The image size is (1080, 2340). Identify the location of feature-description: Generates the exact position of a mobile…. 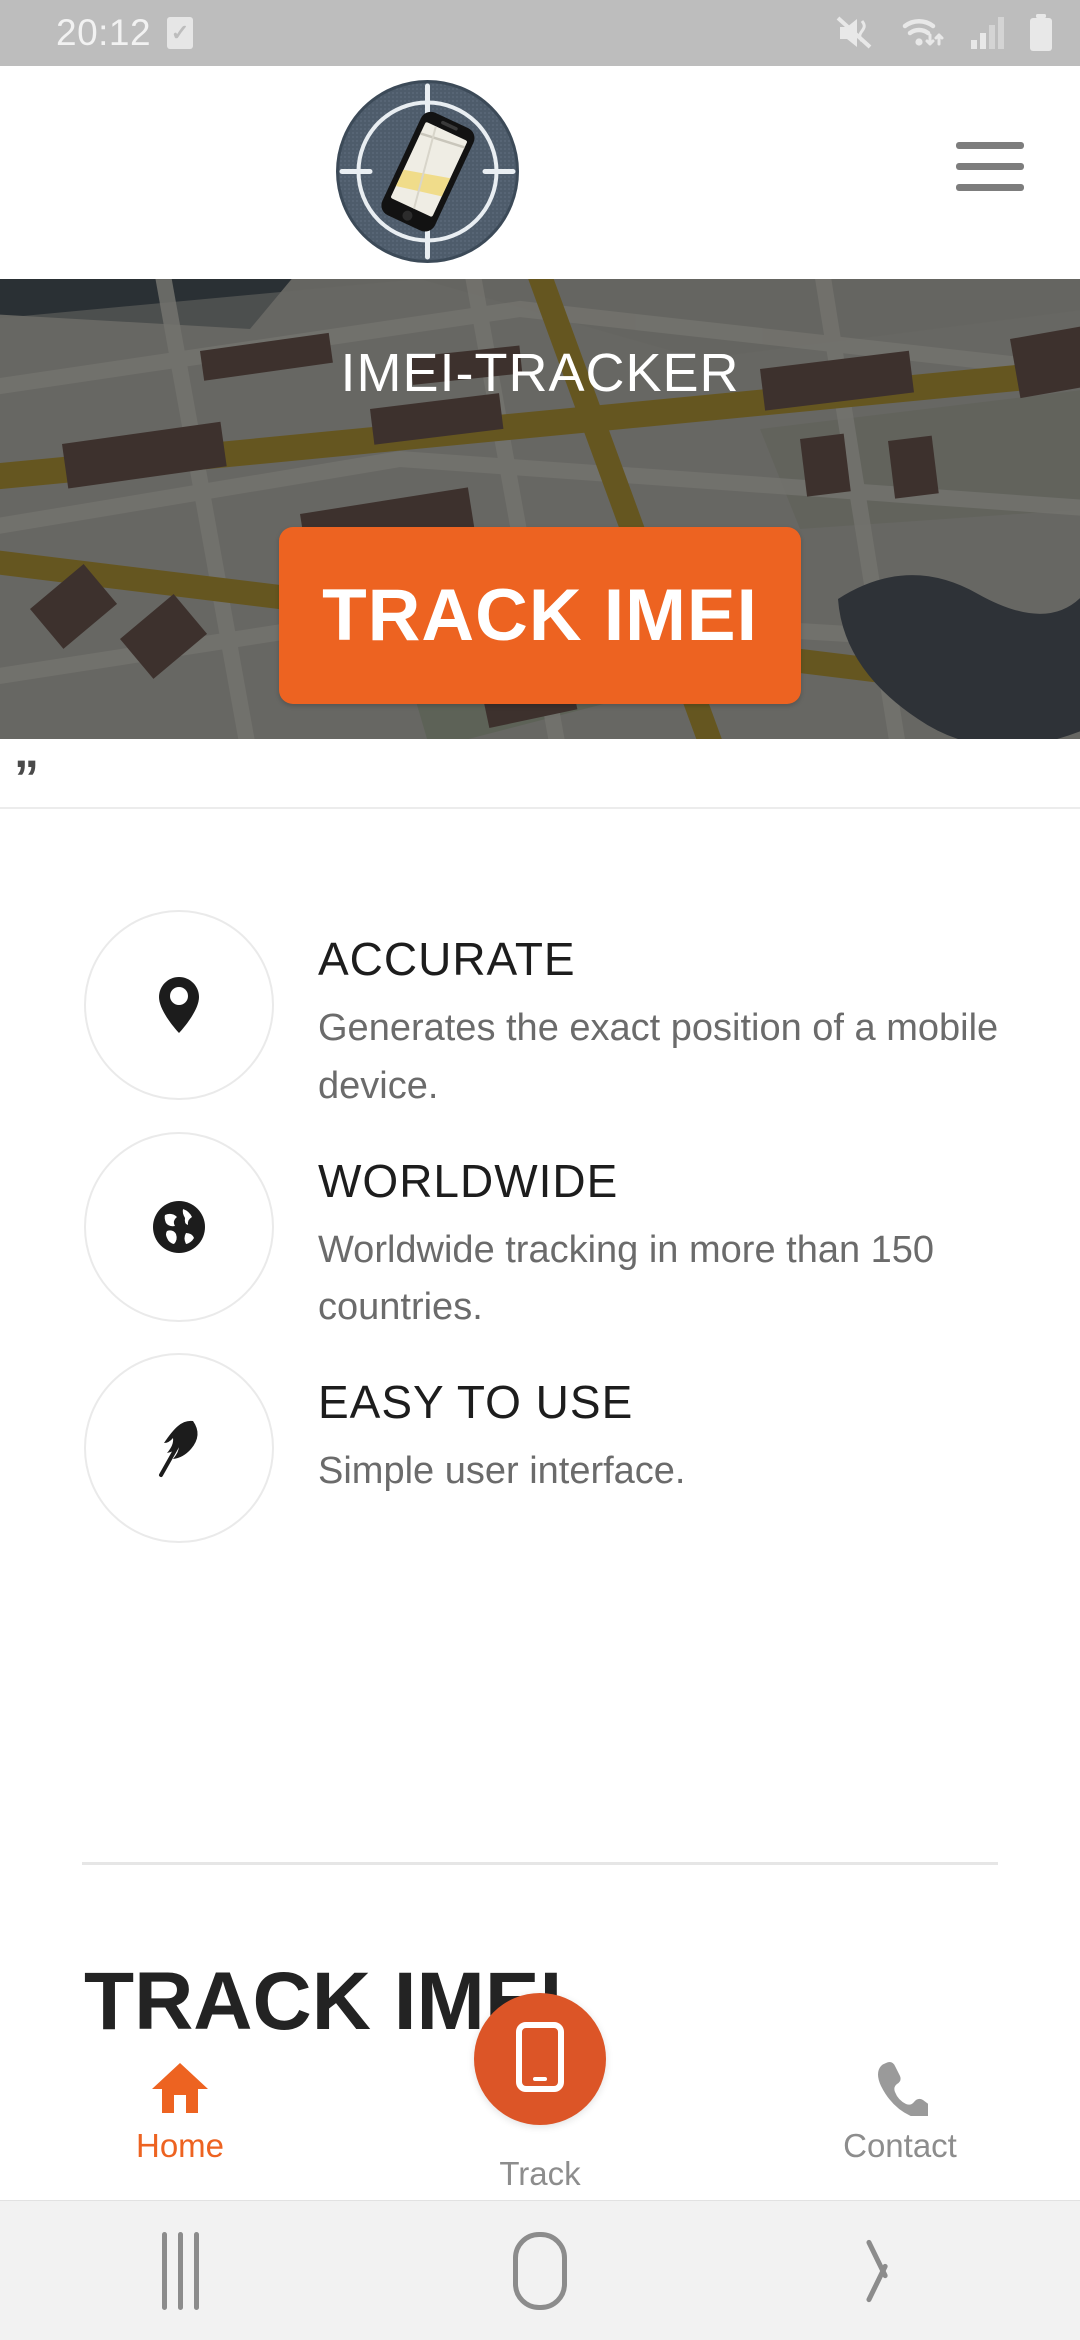
(658, 1057).